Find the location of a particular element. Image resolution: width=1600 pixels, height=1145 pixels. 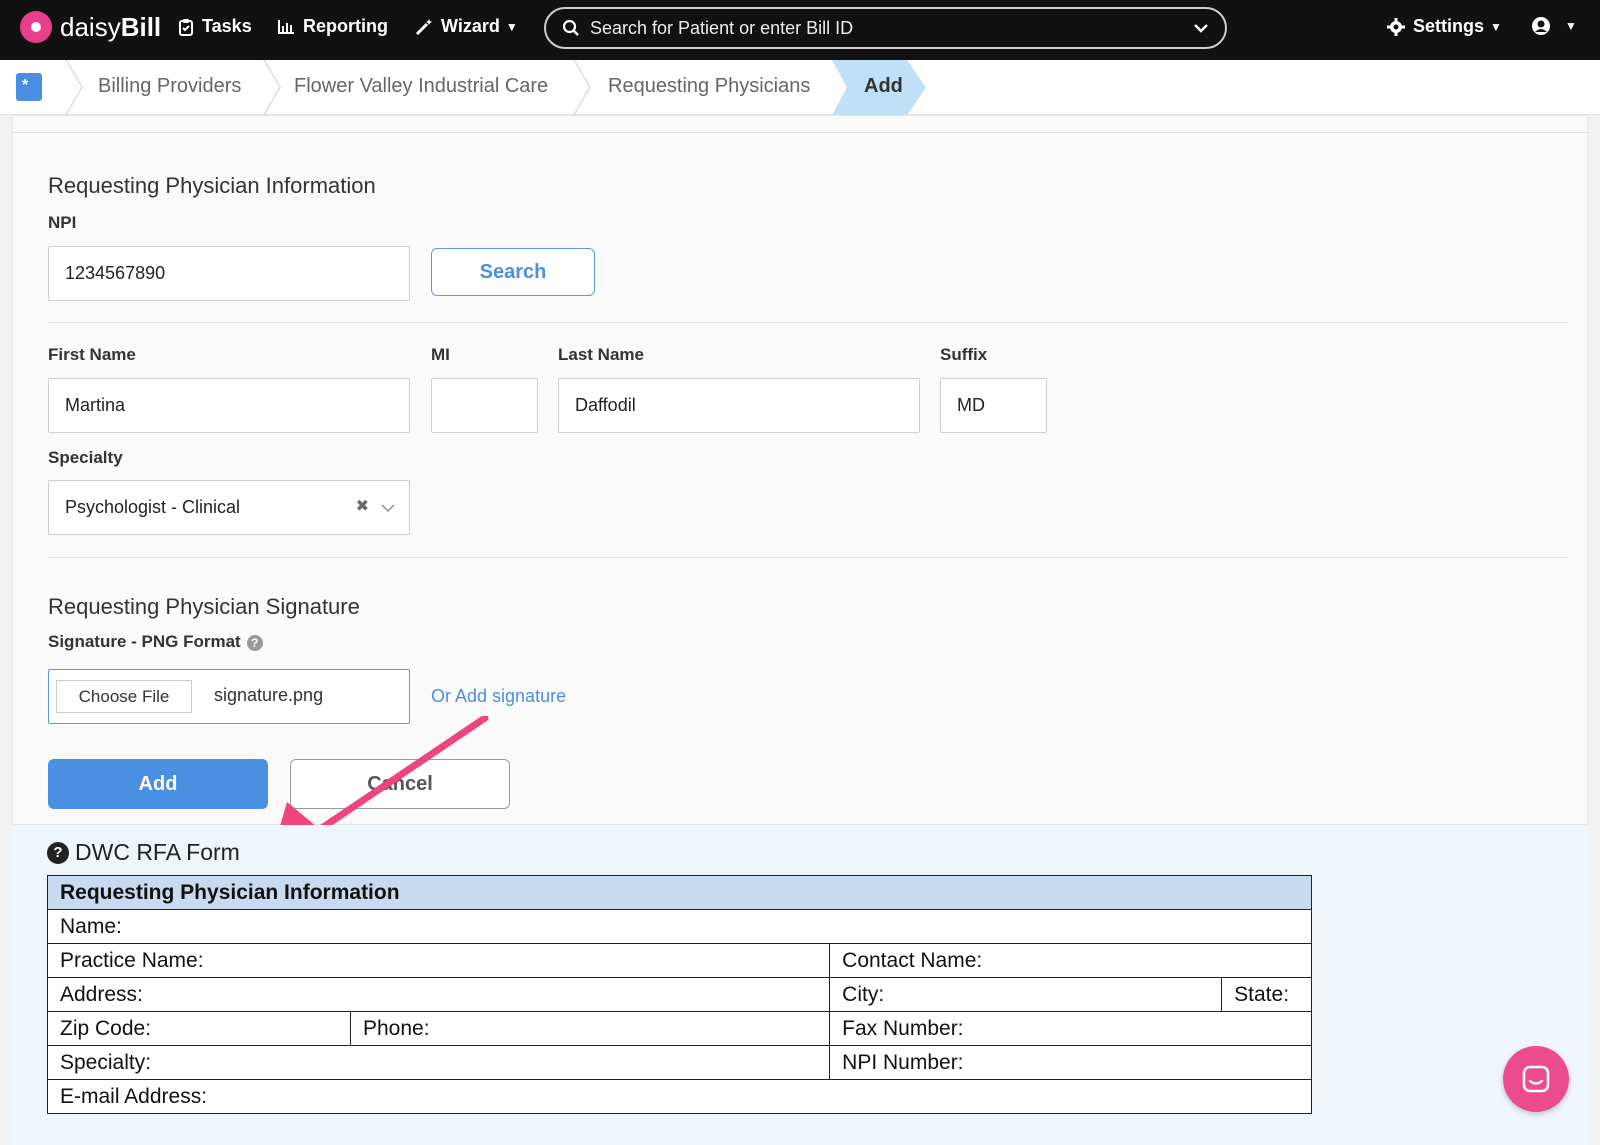

nav-wizard: Wizard ▼ is located at coordinates (466, 26).